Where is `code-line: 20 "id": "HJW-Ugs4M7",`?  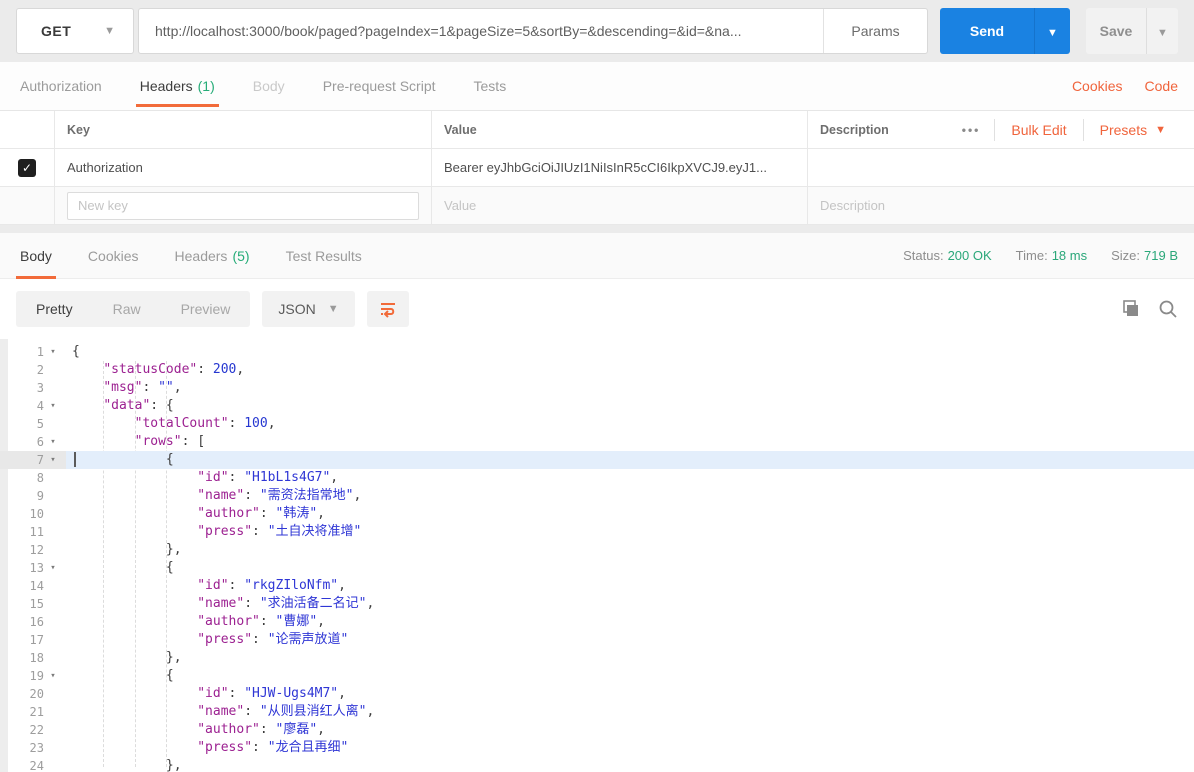
code-line: 20 "id": "HJW-Ugs4M7", is located at coordinates (597, 694).